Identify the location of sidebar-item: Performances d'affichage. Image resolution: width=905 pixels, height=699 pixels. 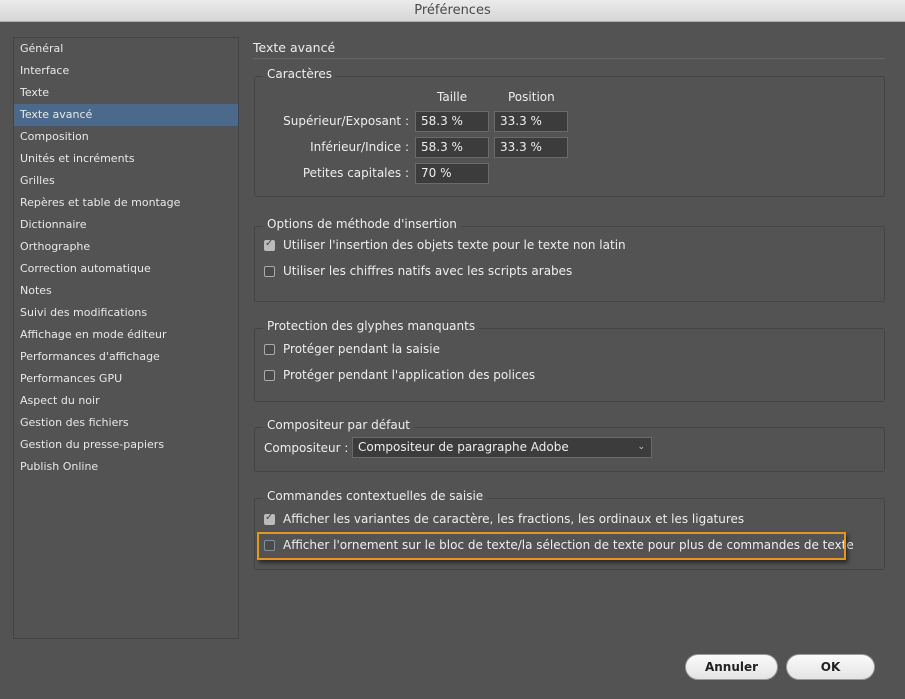
(126, 357).